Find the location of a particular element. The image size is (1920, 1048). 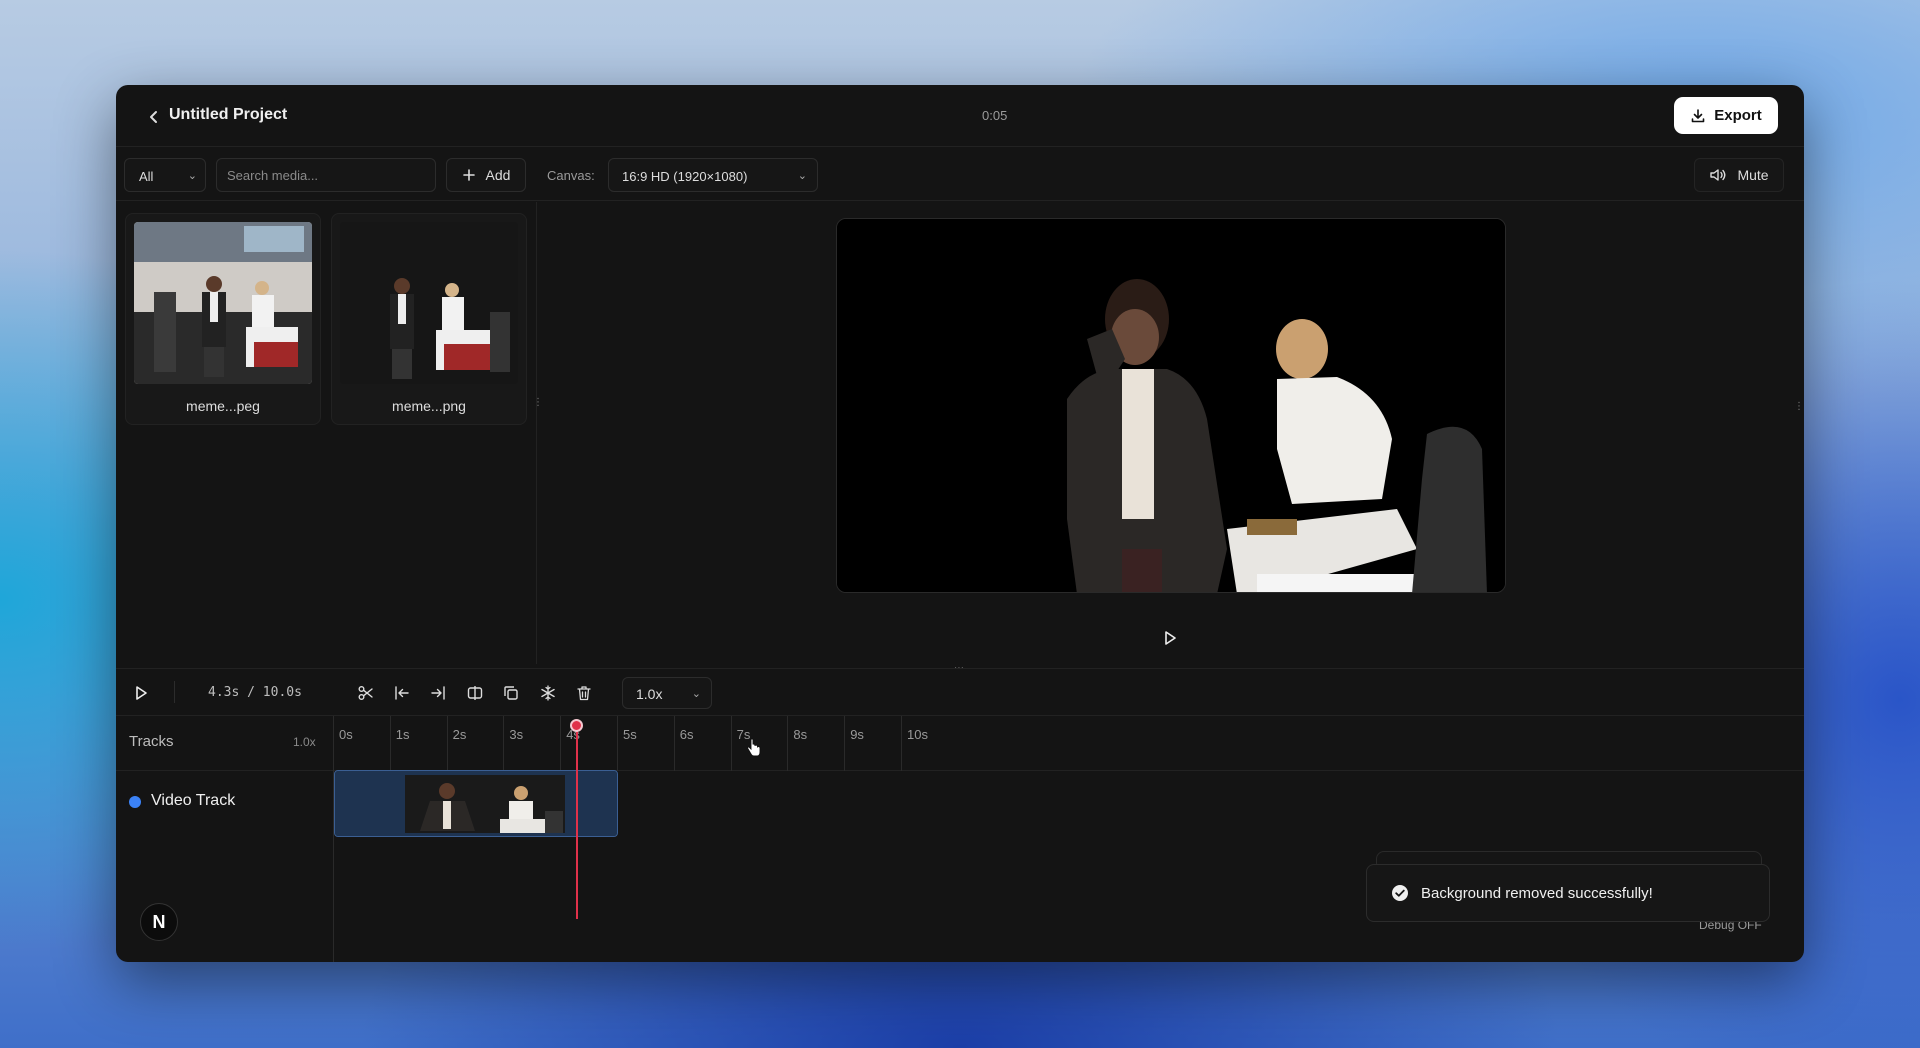

chevron-left-icon is located at coordinates (153, 117).